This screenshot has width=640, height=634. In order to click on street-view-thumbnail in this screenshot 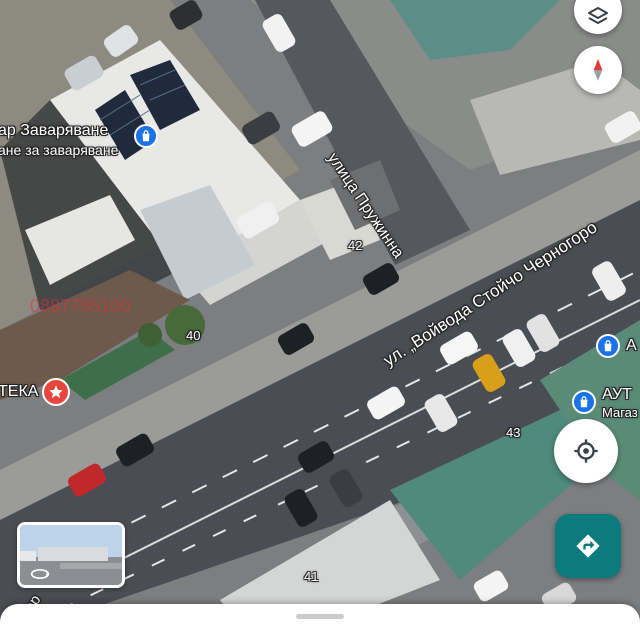, I will do `click(71, 555)`.